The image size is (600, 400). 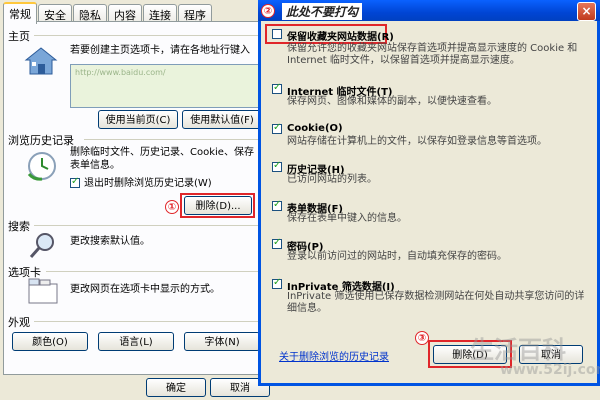 I want to click on tabs-icon, so click(x=43, y=291).